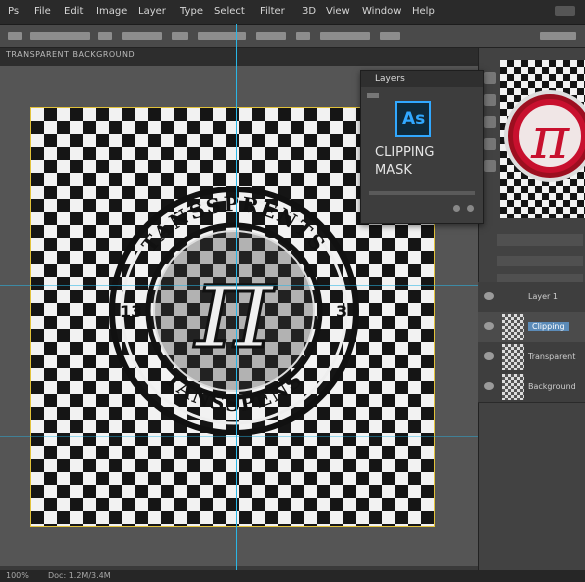 The image size is (585, 582). What do you see at coordinates (422, 193) in the screenshot?
I see `popup-slider` at bounding box center [422, 193].